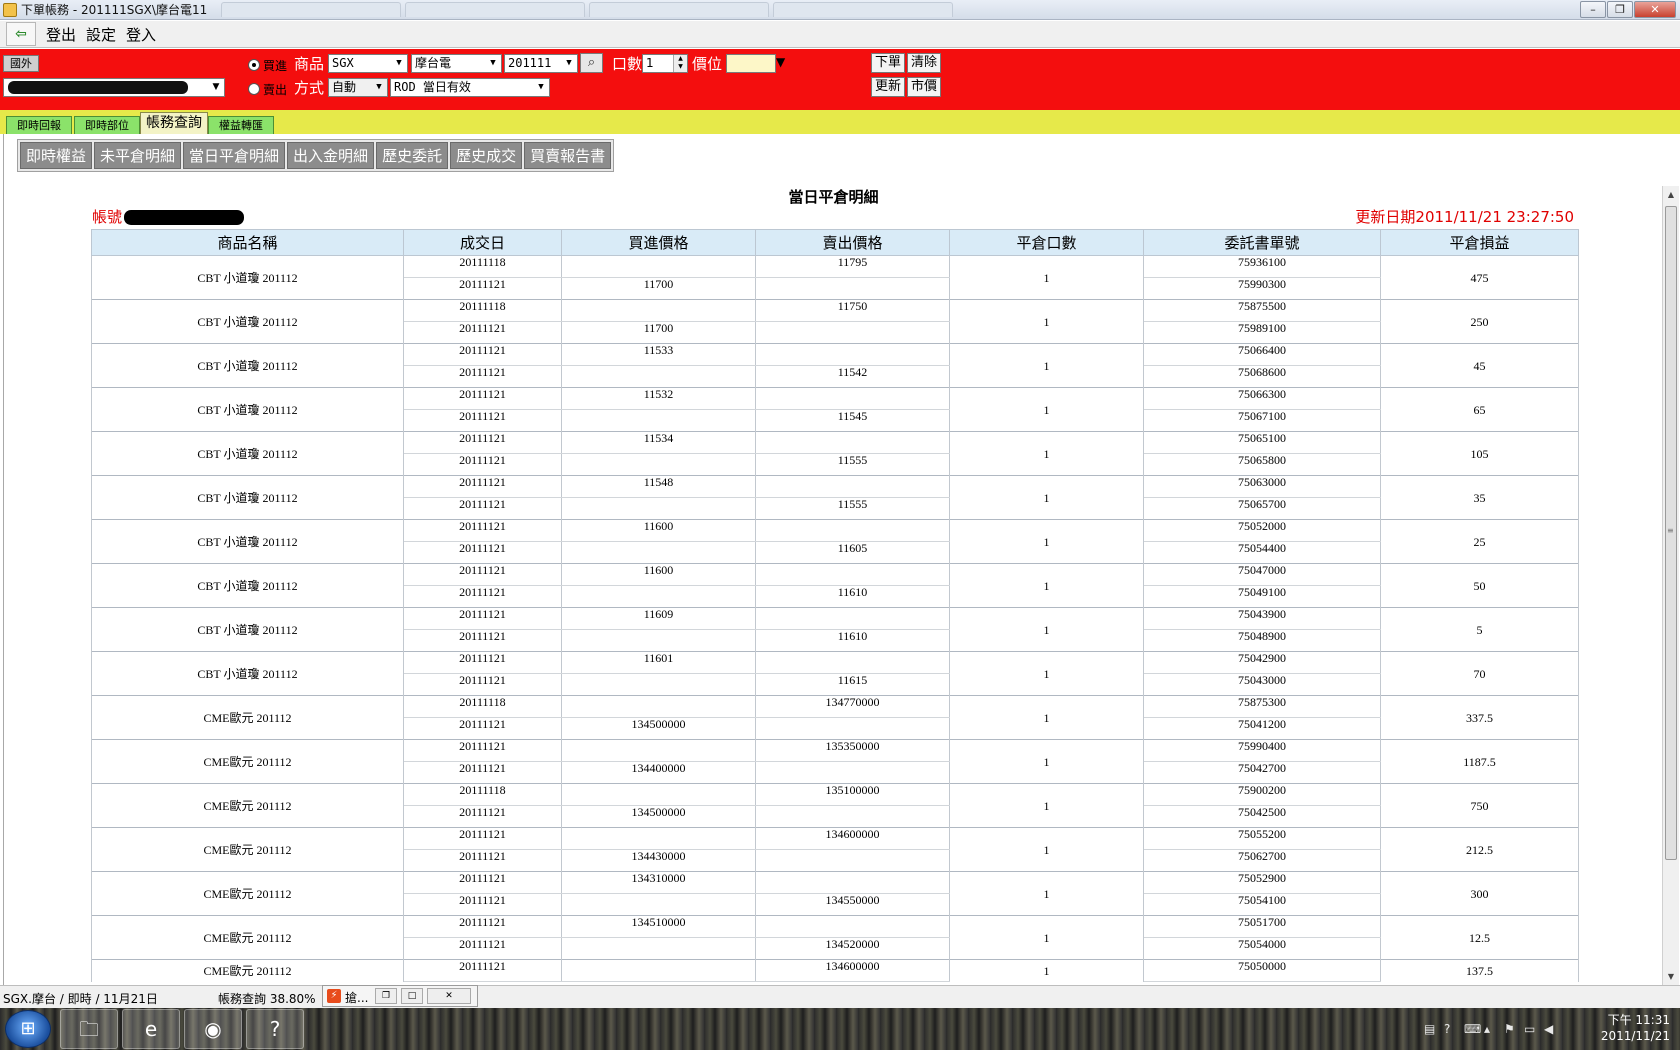  What do you see at coordinates (1472, 1029) in the screenshot?
I see `keyboard-icon: ⌨` at bounding box center [1472, 1029].